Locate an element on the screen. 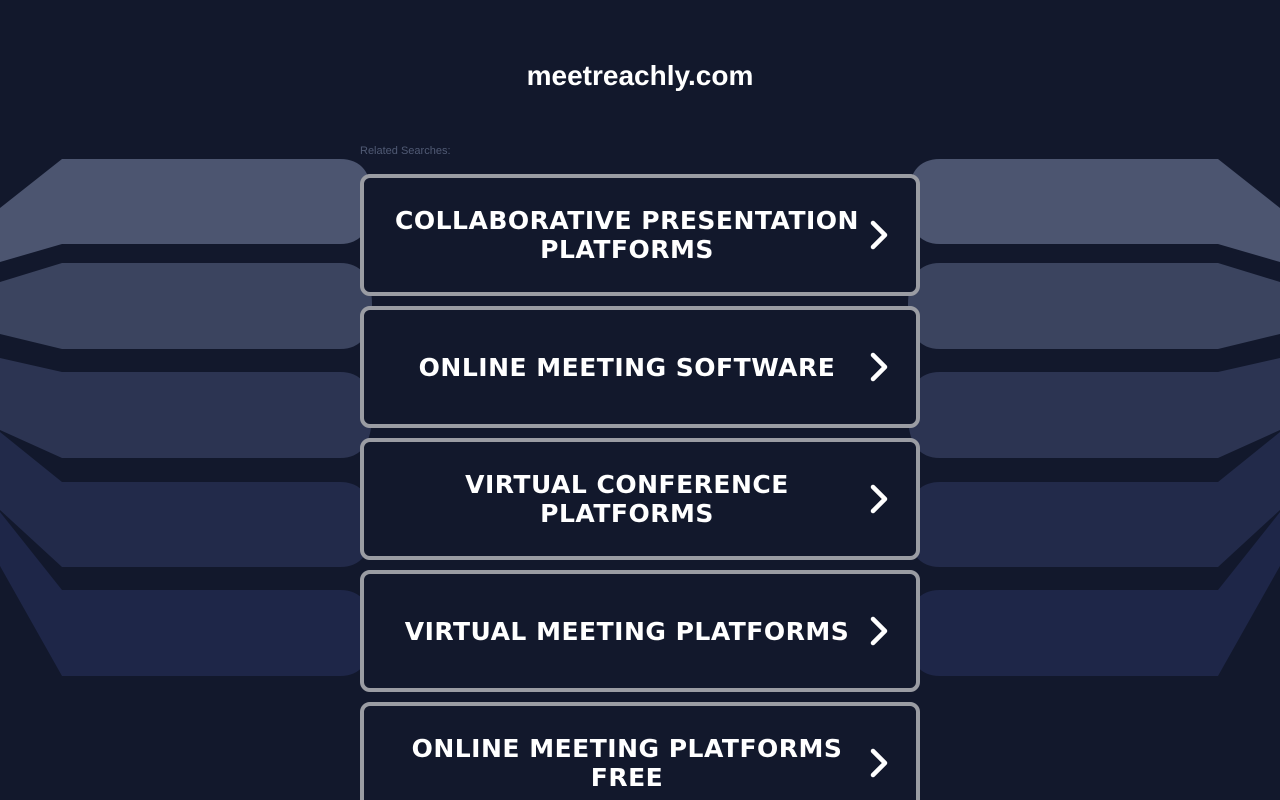 This screenshot has width=1280, height=800. related-link-label: VIRTUAL MEETING PLATFORMS is located at coordinates (627, 631).